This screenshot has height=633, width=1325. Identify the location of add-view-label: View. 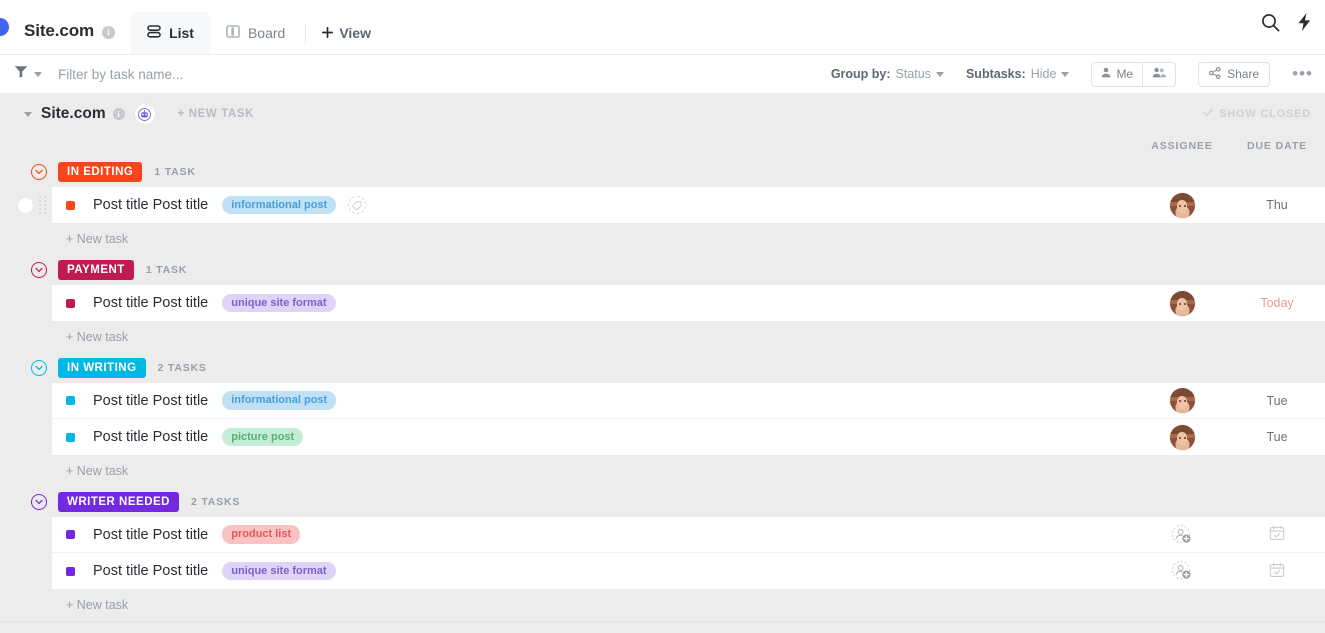
(355, 33).